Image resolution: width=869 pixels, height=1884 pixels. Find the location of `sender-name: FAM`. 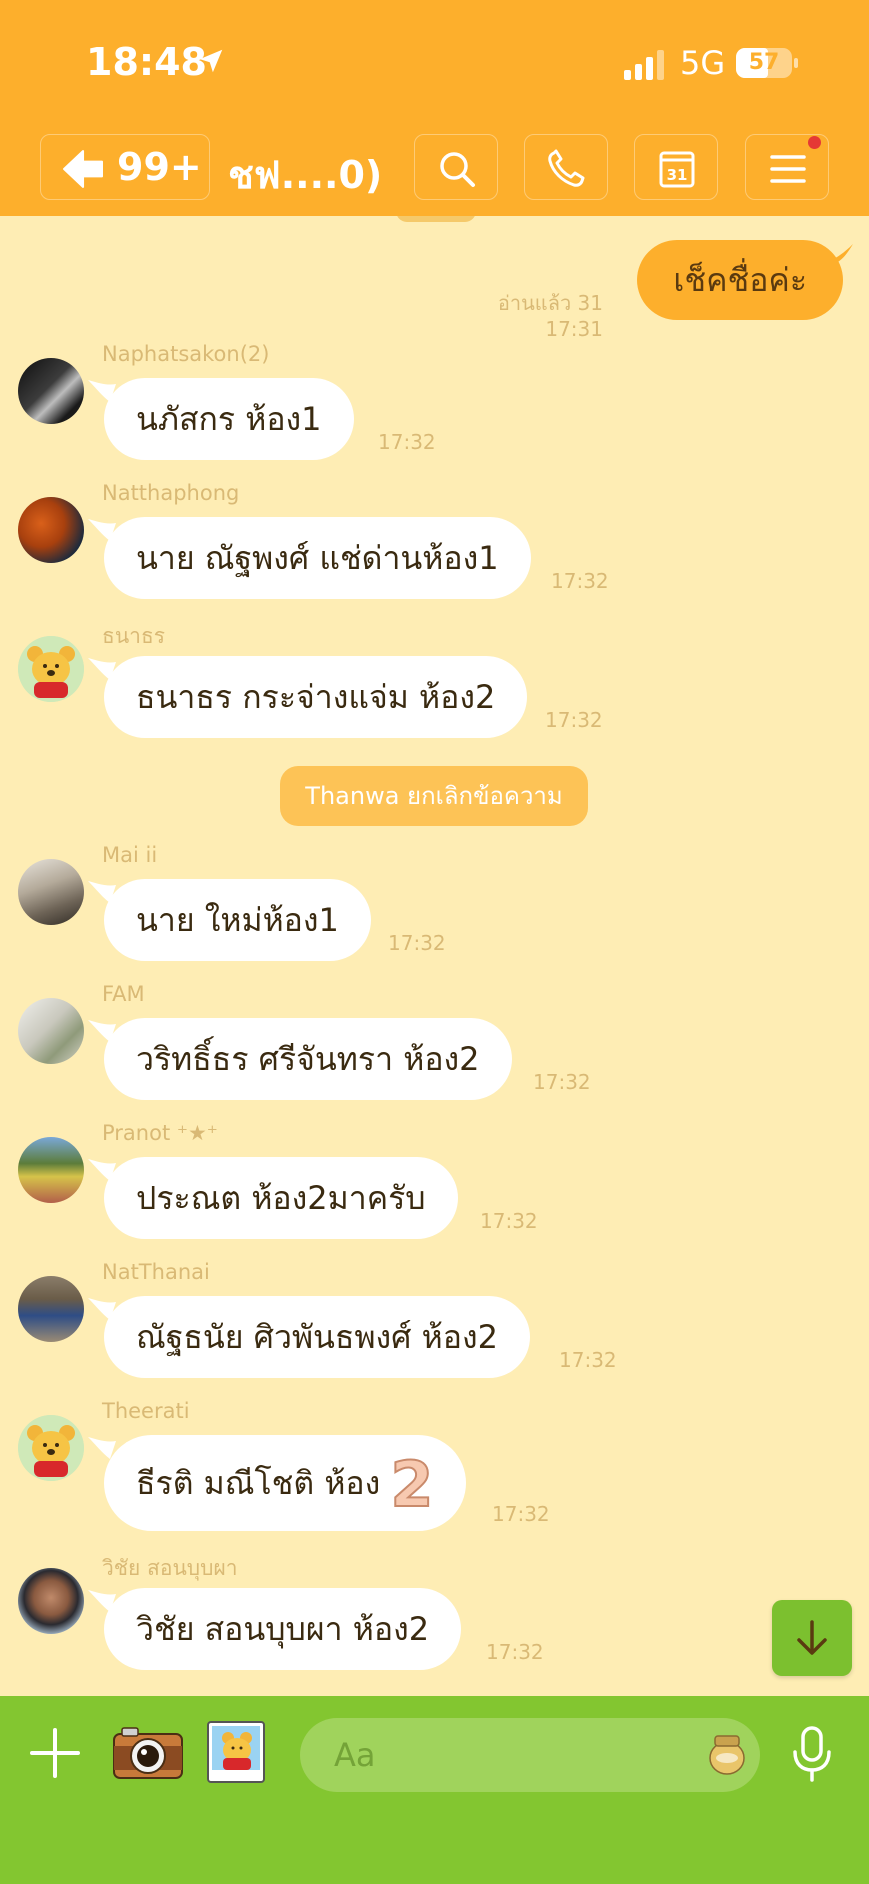

sender-name: FAM is located at coordinates (123, 994).